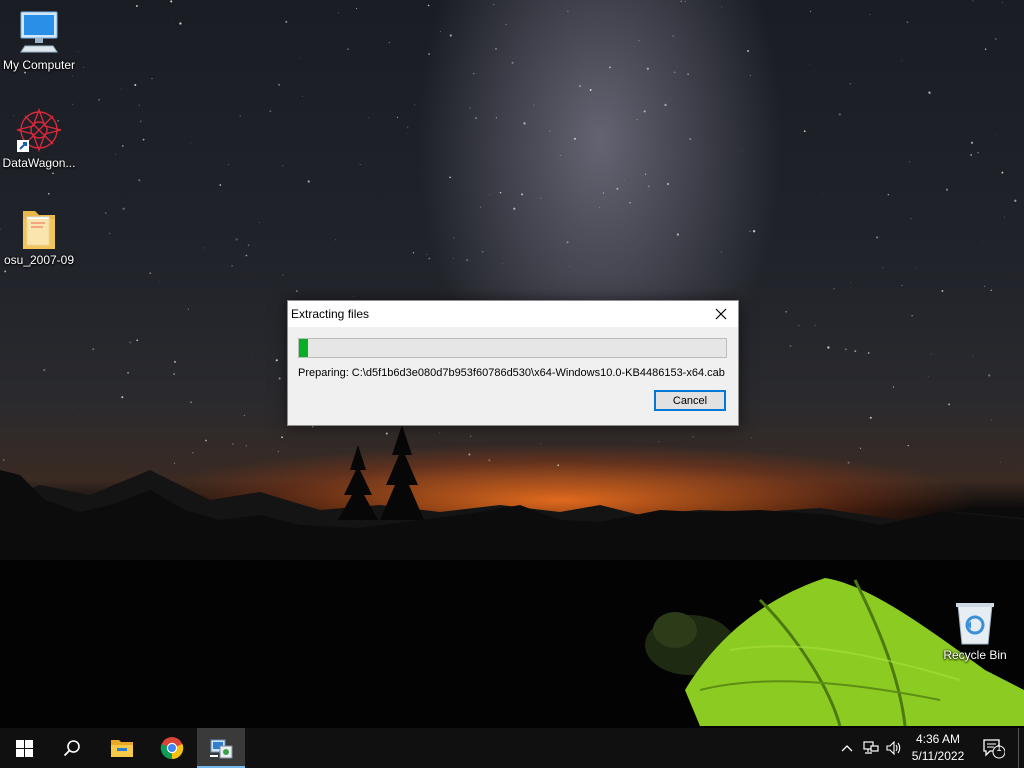 The height and width of the screenshot is (768, 1024). I want to click on desktop-icon-recycle-bin: Recycle Bin, so click(975, 631).